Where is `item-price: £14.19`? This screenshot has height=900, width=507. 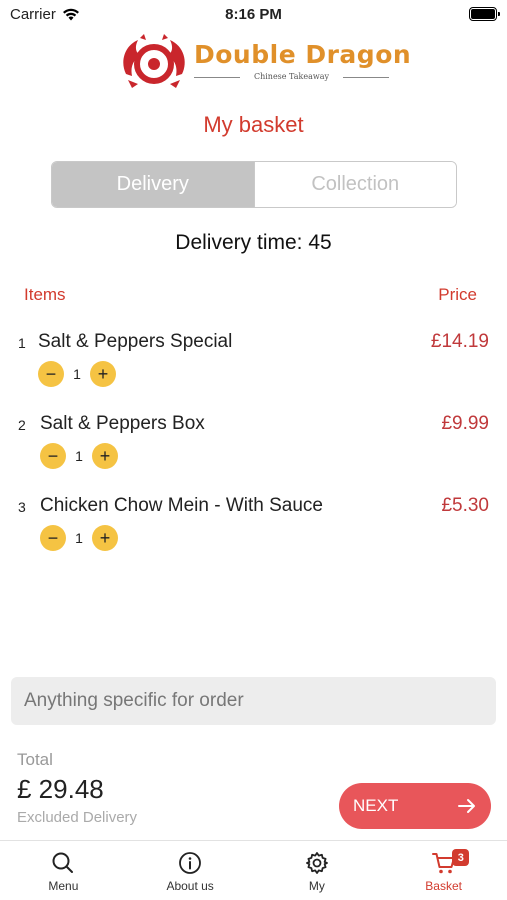
item-price: £14.19 is located at coordinates (459, 341).